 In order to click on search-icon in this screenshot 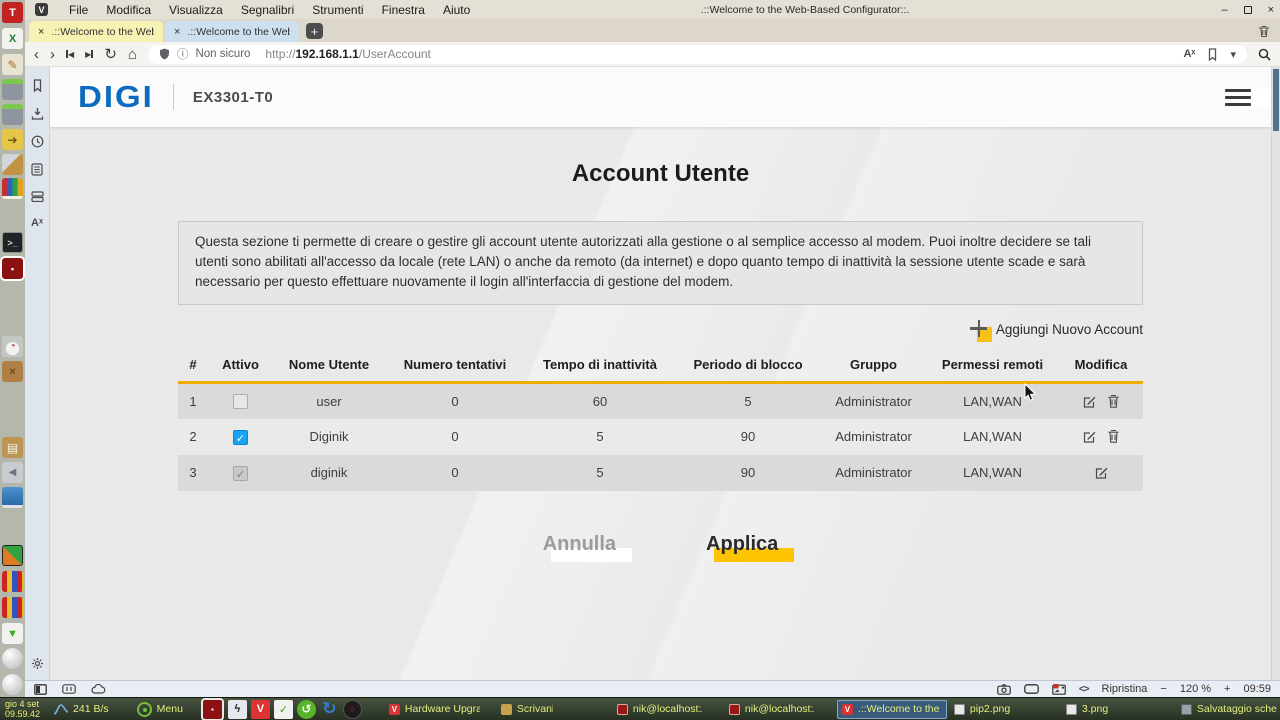, I will do `click(1264, 54)`.